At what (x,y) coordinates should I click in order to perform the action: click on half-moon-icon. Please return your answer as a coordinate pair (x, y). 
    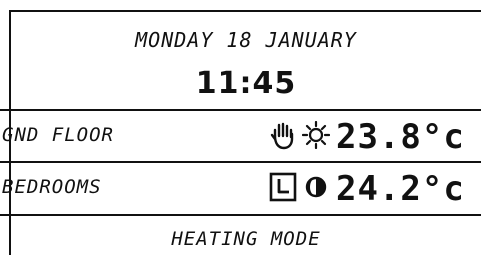
    Looking at the image, I should click on (316, 187).